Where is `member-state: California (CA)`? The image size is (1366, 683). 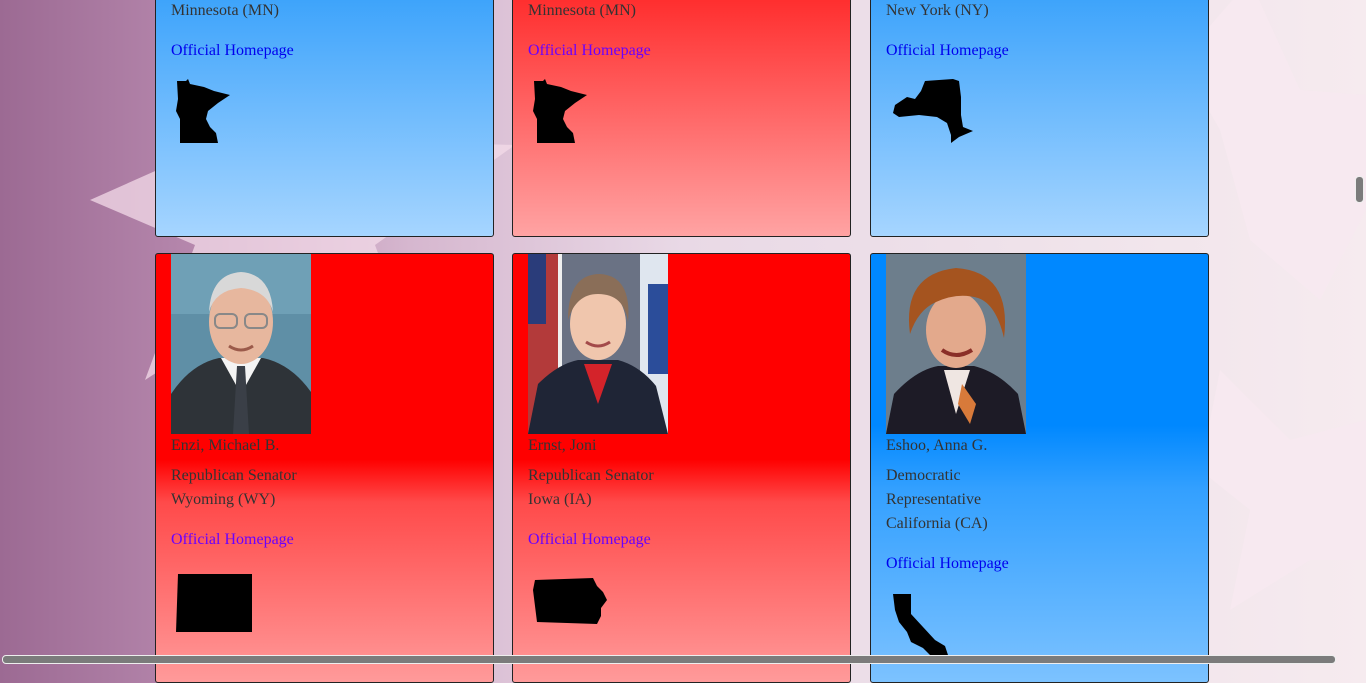
member-state: California (CA) is located at coordinates (937, 523).